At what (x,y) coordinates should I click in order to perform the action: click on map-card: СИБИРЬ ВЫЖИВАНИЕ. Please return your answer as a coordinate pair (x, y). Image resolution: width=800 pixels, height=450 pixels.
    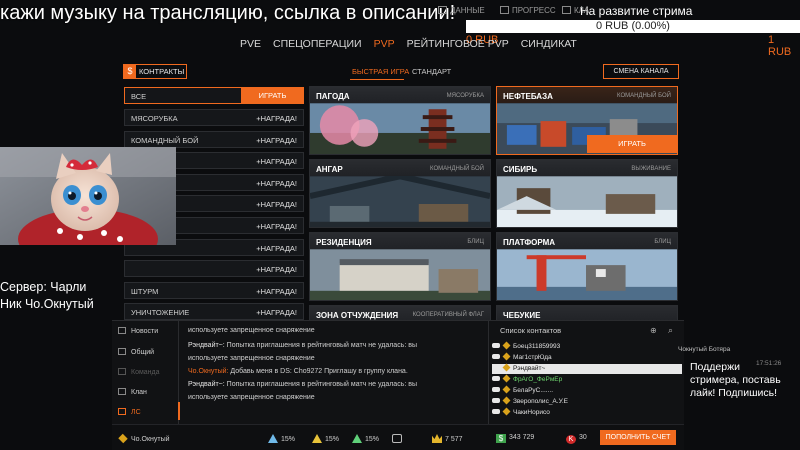
    Looking at the image, I should click on (587, 193).